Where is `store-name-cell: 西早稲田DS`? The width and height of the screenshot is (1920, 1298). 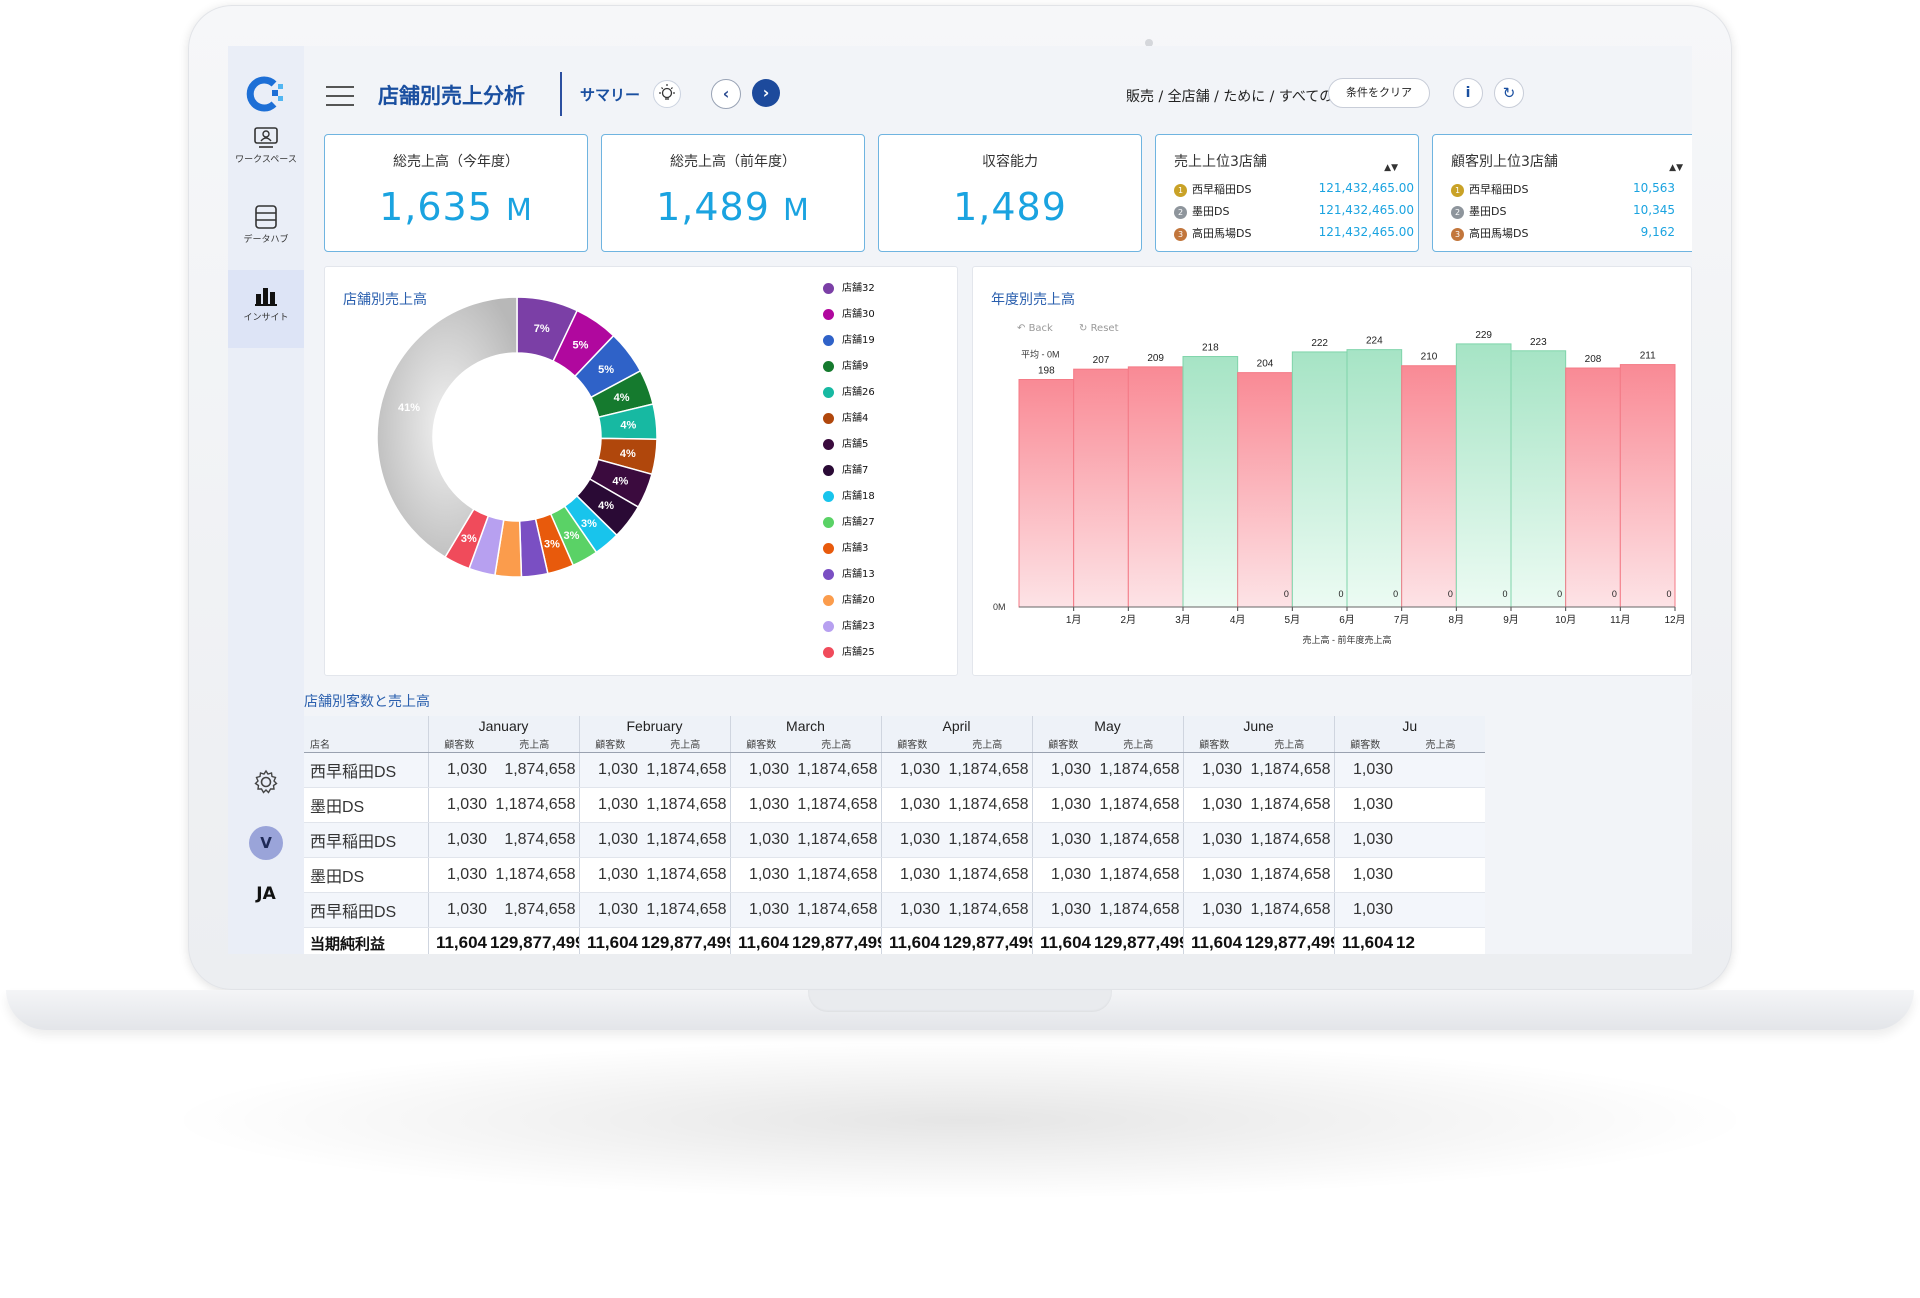 store-name-cell: 西早稲田DS is located at coordinates (366, 840).